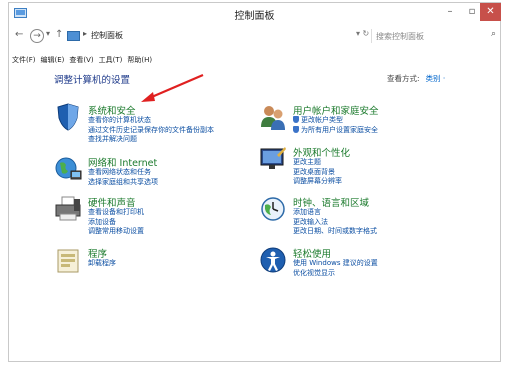 The width and height of the screenshot is (509, 367). I want to click on search-icon: ⌕, so click(493, 34).